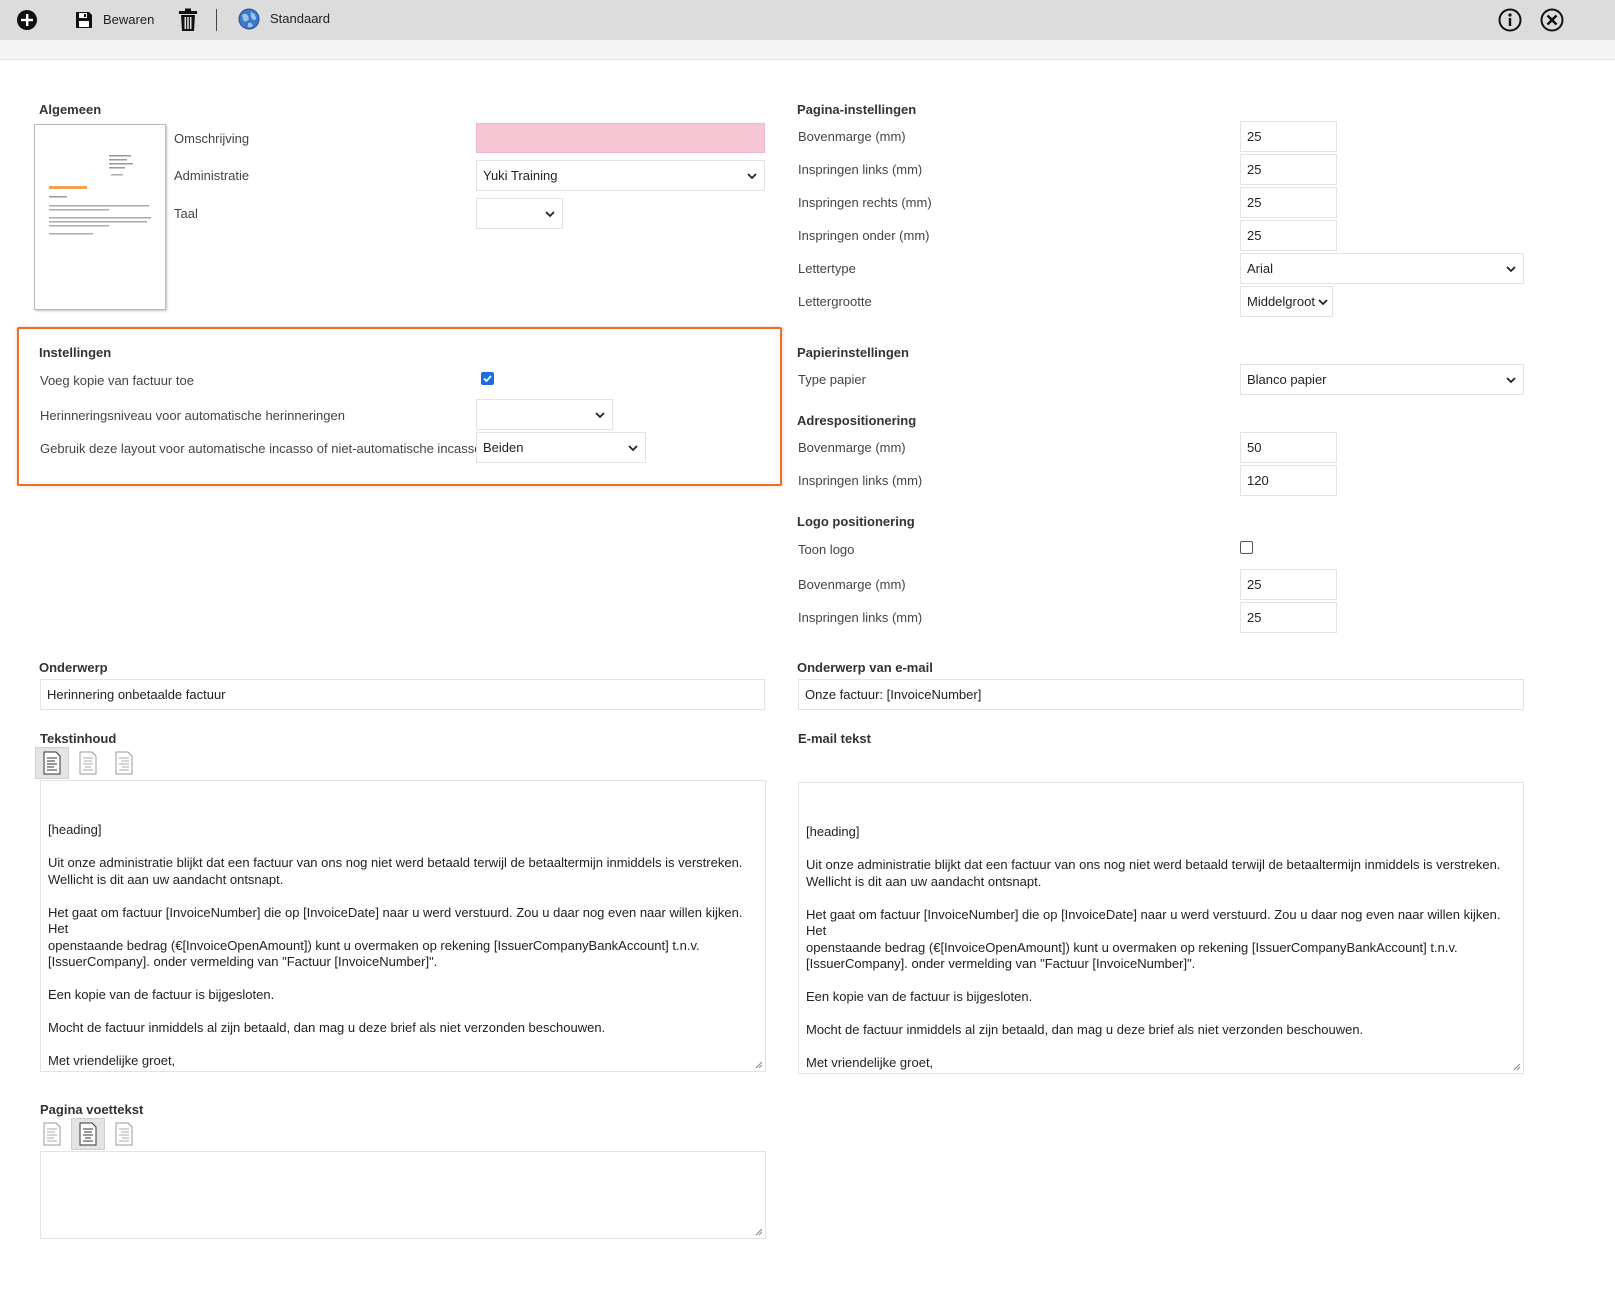  I want to click on align-left-button, so click(52, 763).